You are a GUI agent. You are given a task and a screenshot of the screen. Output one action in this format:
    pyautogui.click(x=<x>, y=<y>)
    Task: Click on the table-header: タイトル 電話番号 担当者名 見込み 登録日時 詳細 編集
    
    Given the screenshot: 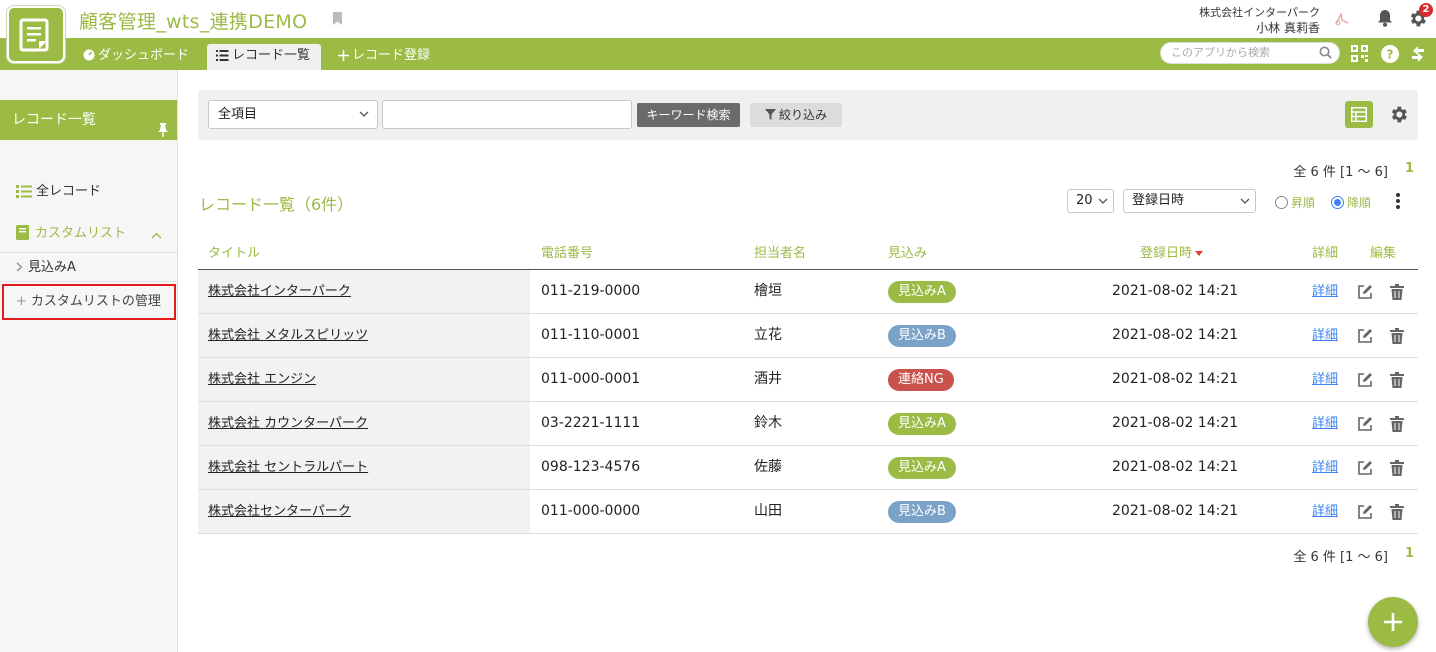 What is the action you would take?
    pyautogui.click(x=808, y=253)
    